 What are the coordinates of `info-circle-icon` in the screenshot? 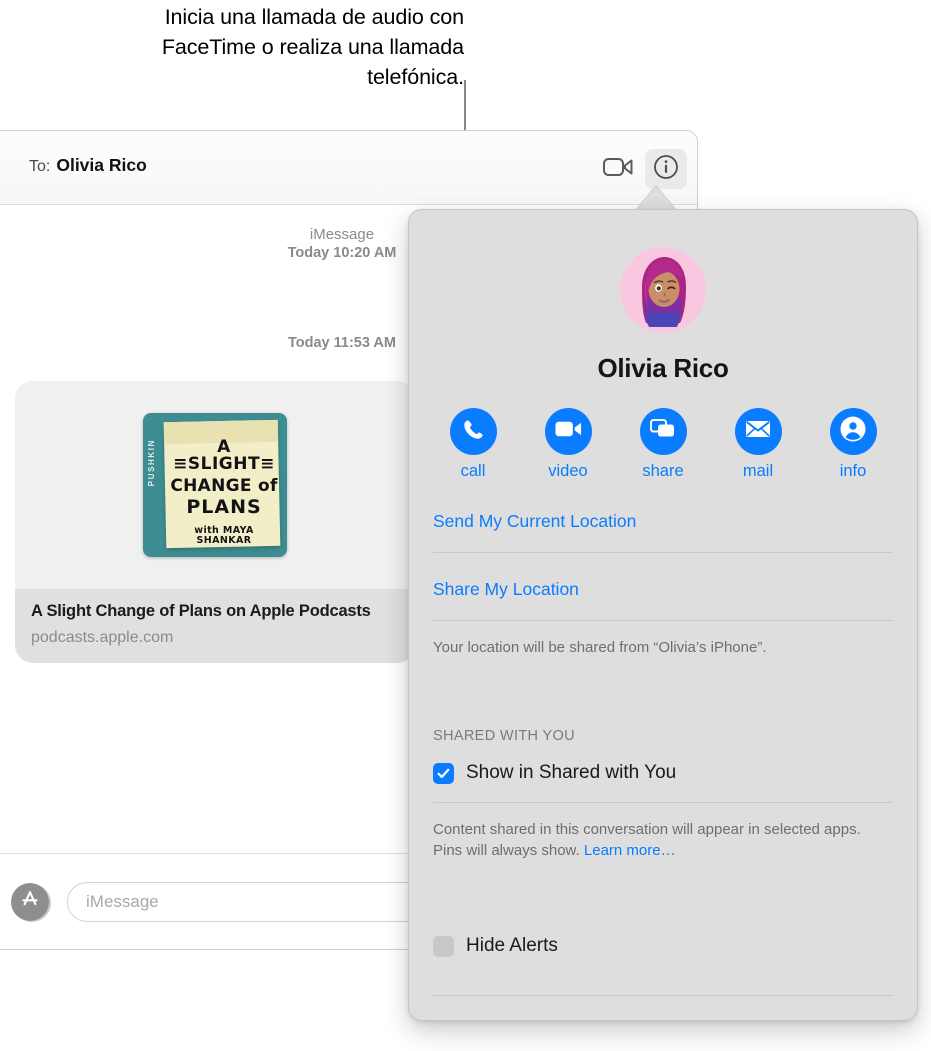 It's located at (666, 169).